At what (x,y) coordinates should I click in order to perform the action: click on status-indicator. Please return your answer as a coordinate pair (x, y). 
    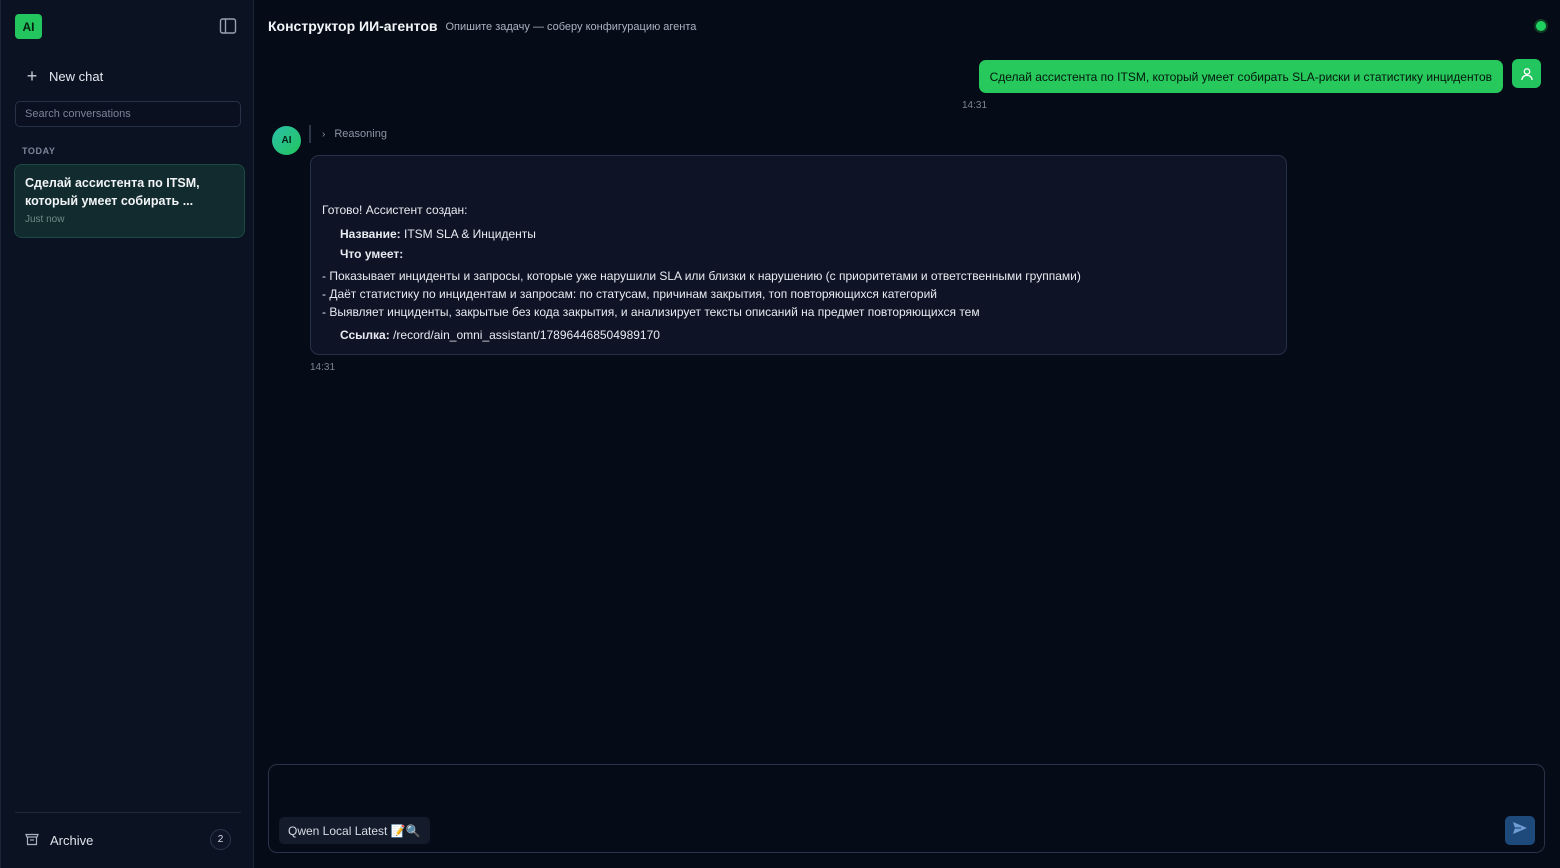
    Looking at the image, I should click on (1541, 26).